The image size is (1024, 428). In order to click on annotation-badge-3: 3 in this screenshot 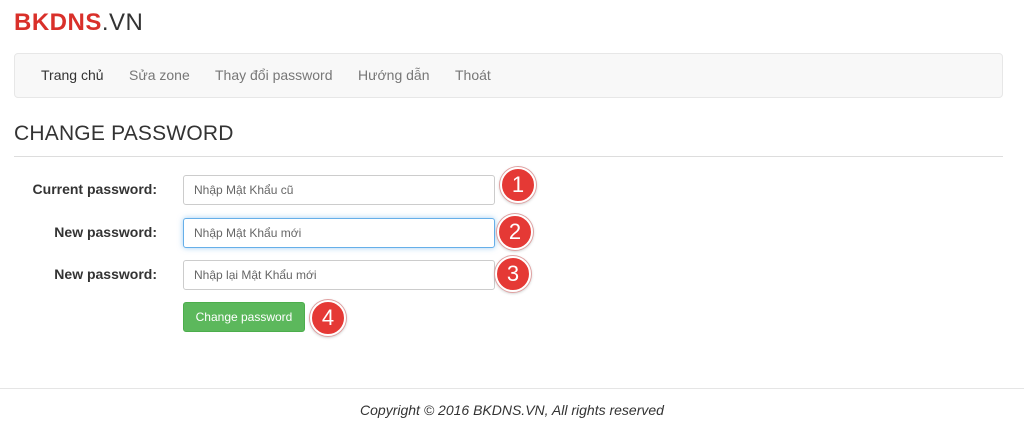, I will do `click(513, 274)`.